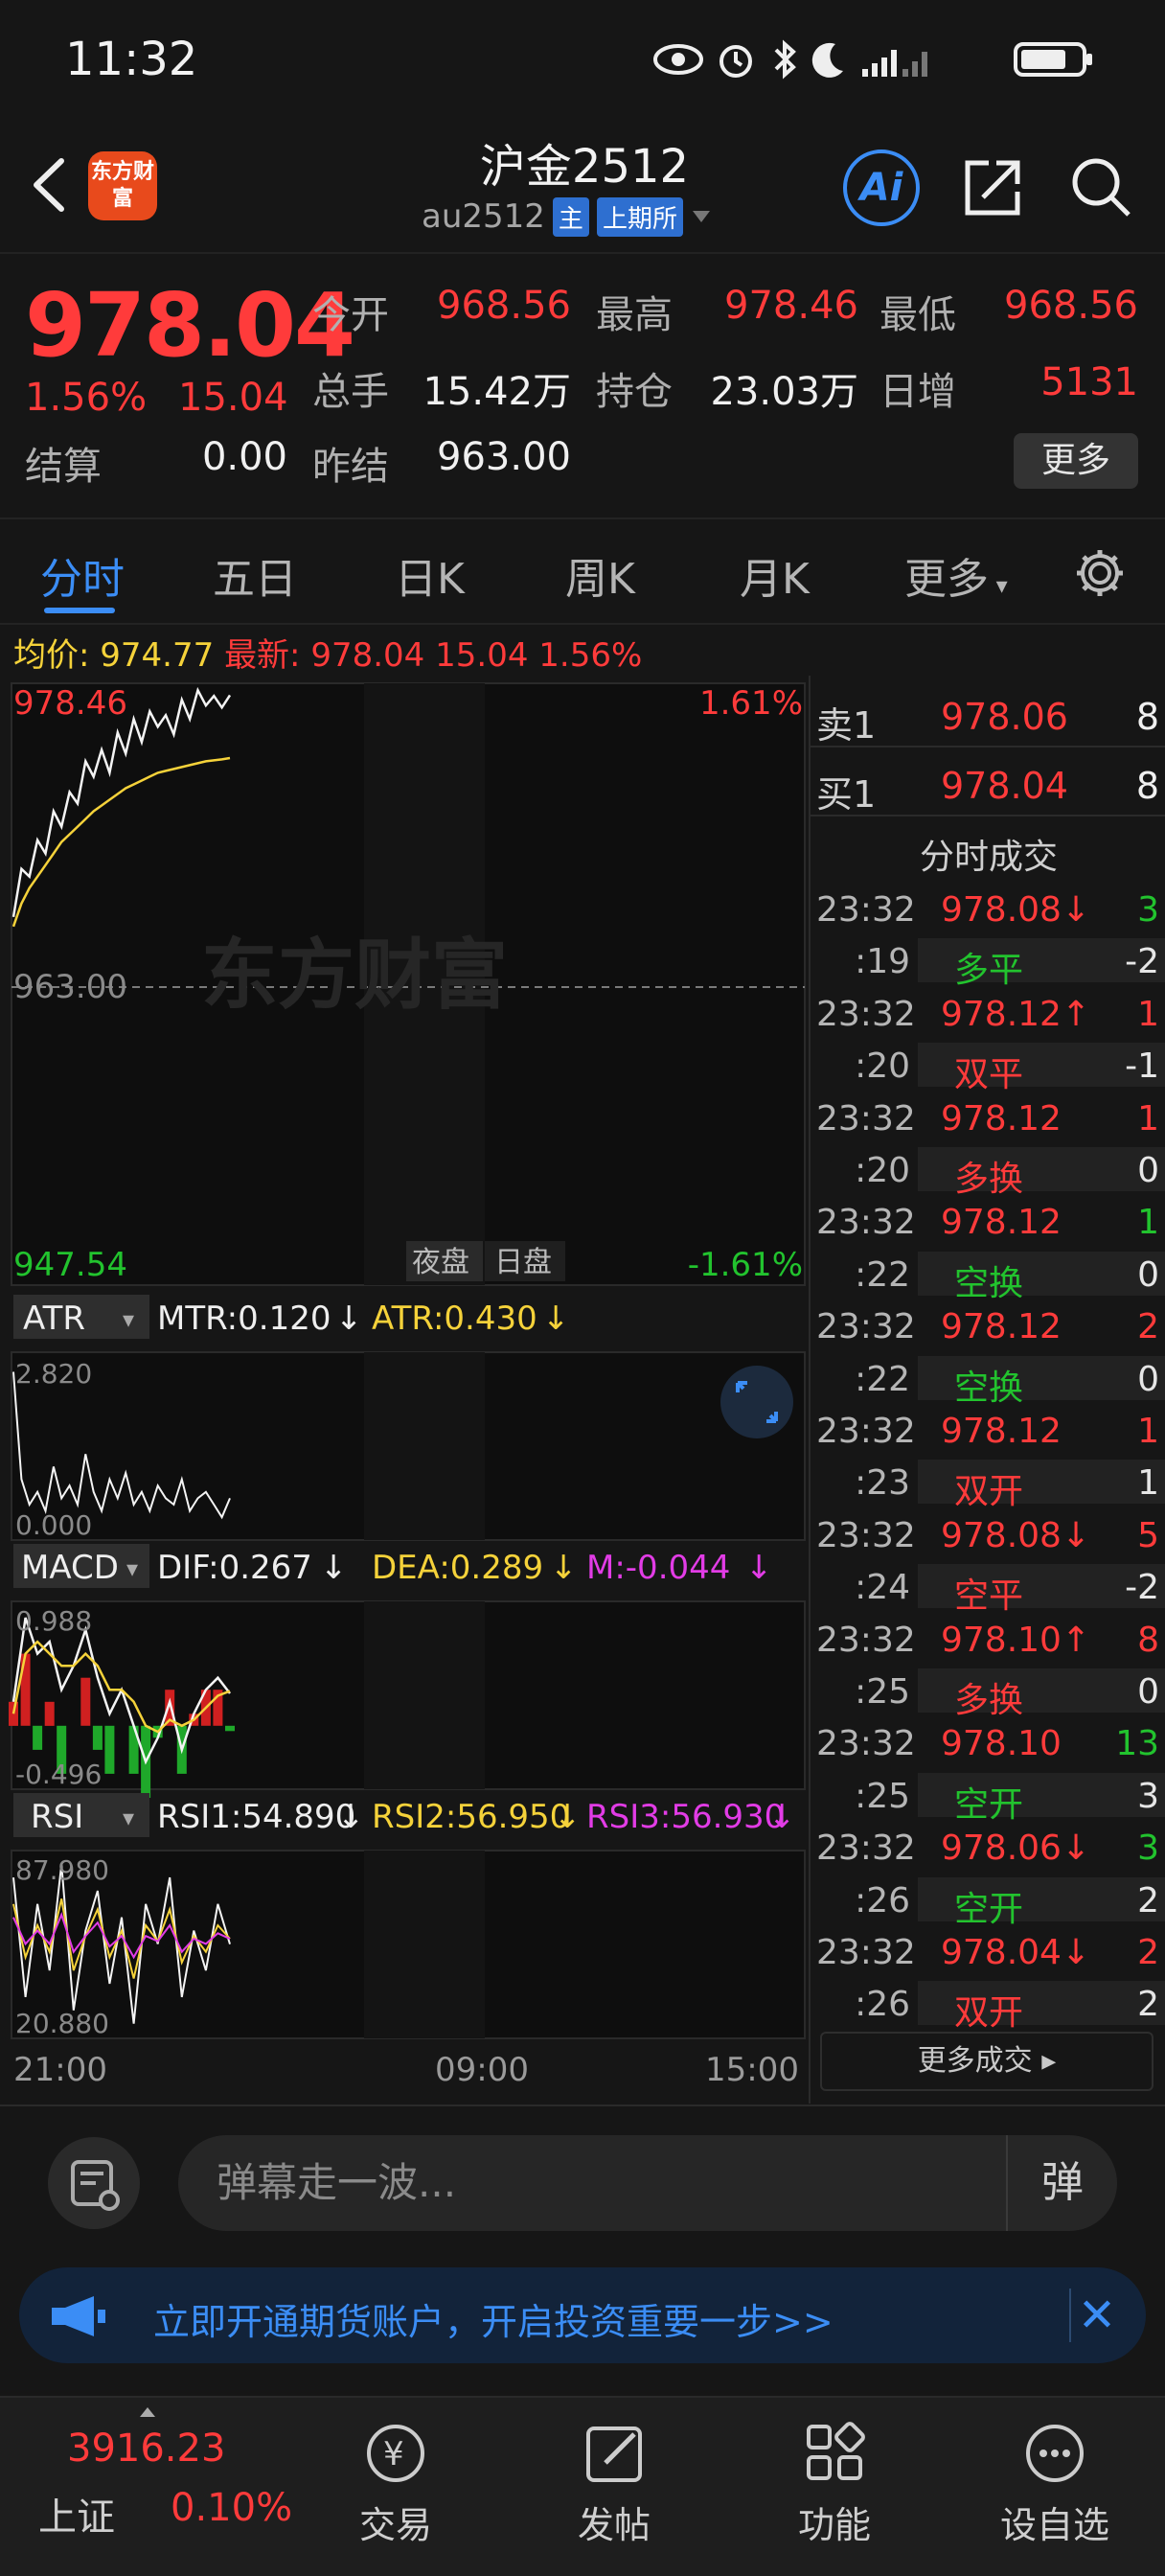  I want to click on avg-price-value: 974.77, so click(157, 655).